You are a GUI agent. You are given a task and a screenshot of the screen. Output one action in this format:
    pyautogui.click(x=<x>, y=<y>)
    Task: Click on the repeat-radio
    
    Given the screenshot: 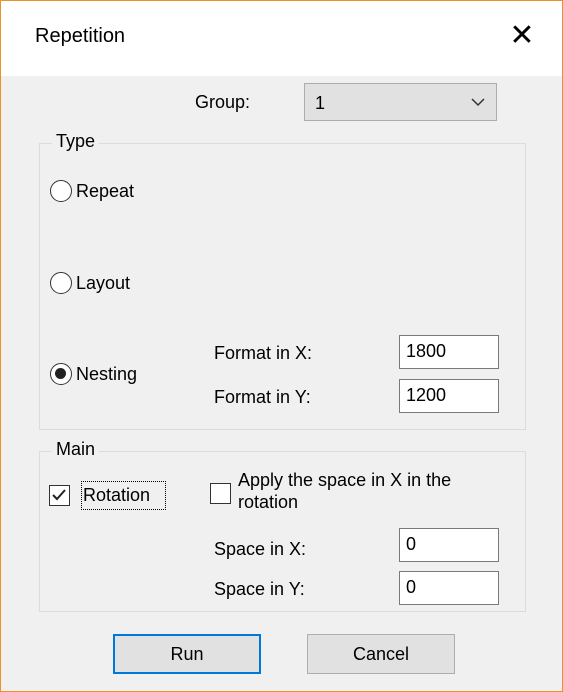 What is the action you would take?
    pyautogui.click(x=61, y=191)
    